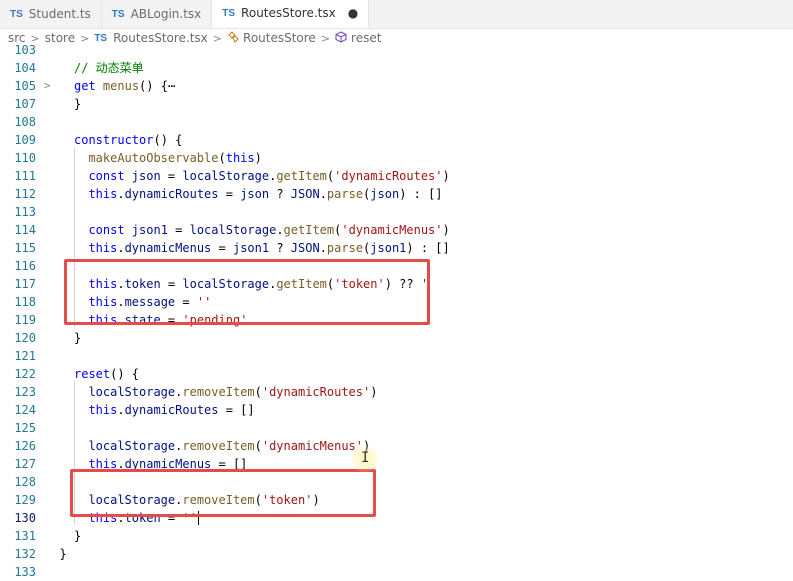 The width and height of the screenshot is (793, 581). What do you see at coordinates (107, 374) in the screenshot?
I see `code-text: reset() {` at bounding box center [107, 374].